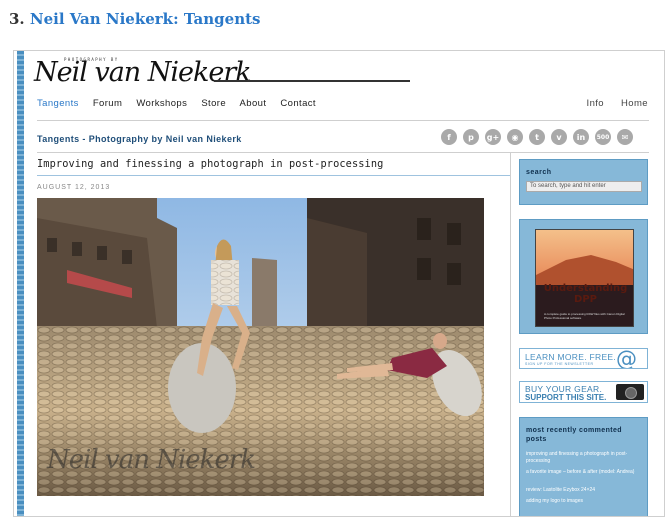 The image size is (671, 519). What do you see at coordinates (634, 103) in the screenshot?
I see `nav-item-home: Home` at bounding box center [634, 103].